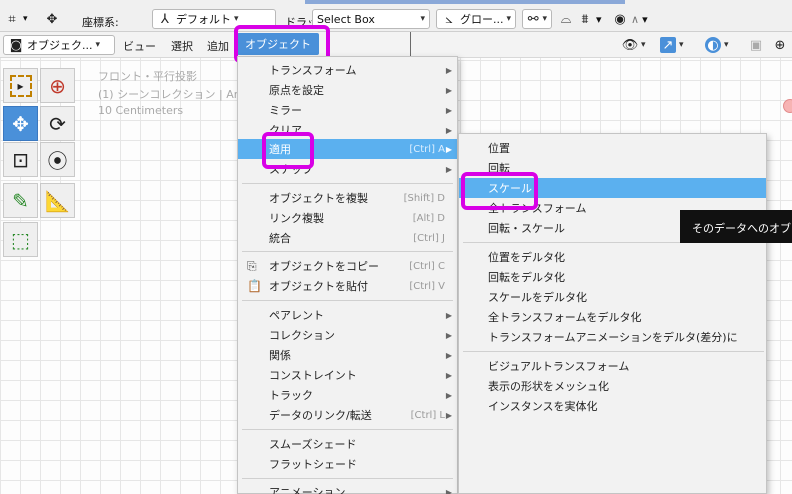 This screenshot has height=494, width=792. What do you see at coordinates (787, 106) in the screenshot?
I see `object-origin-dot` at bounding box center [787, 106].